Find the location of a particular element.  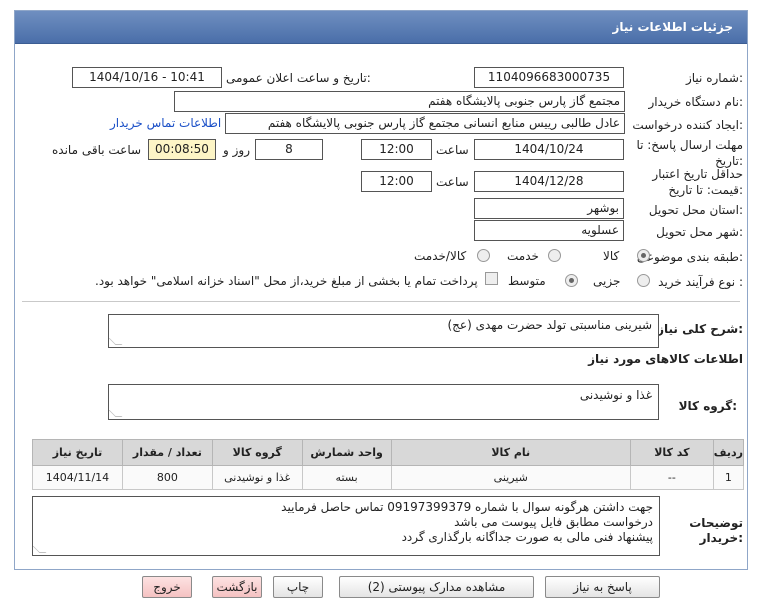

province-field: بوشهر is located at coordinates (549, 208).